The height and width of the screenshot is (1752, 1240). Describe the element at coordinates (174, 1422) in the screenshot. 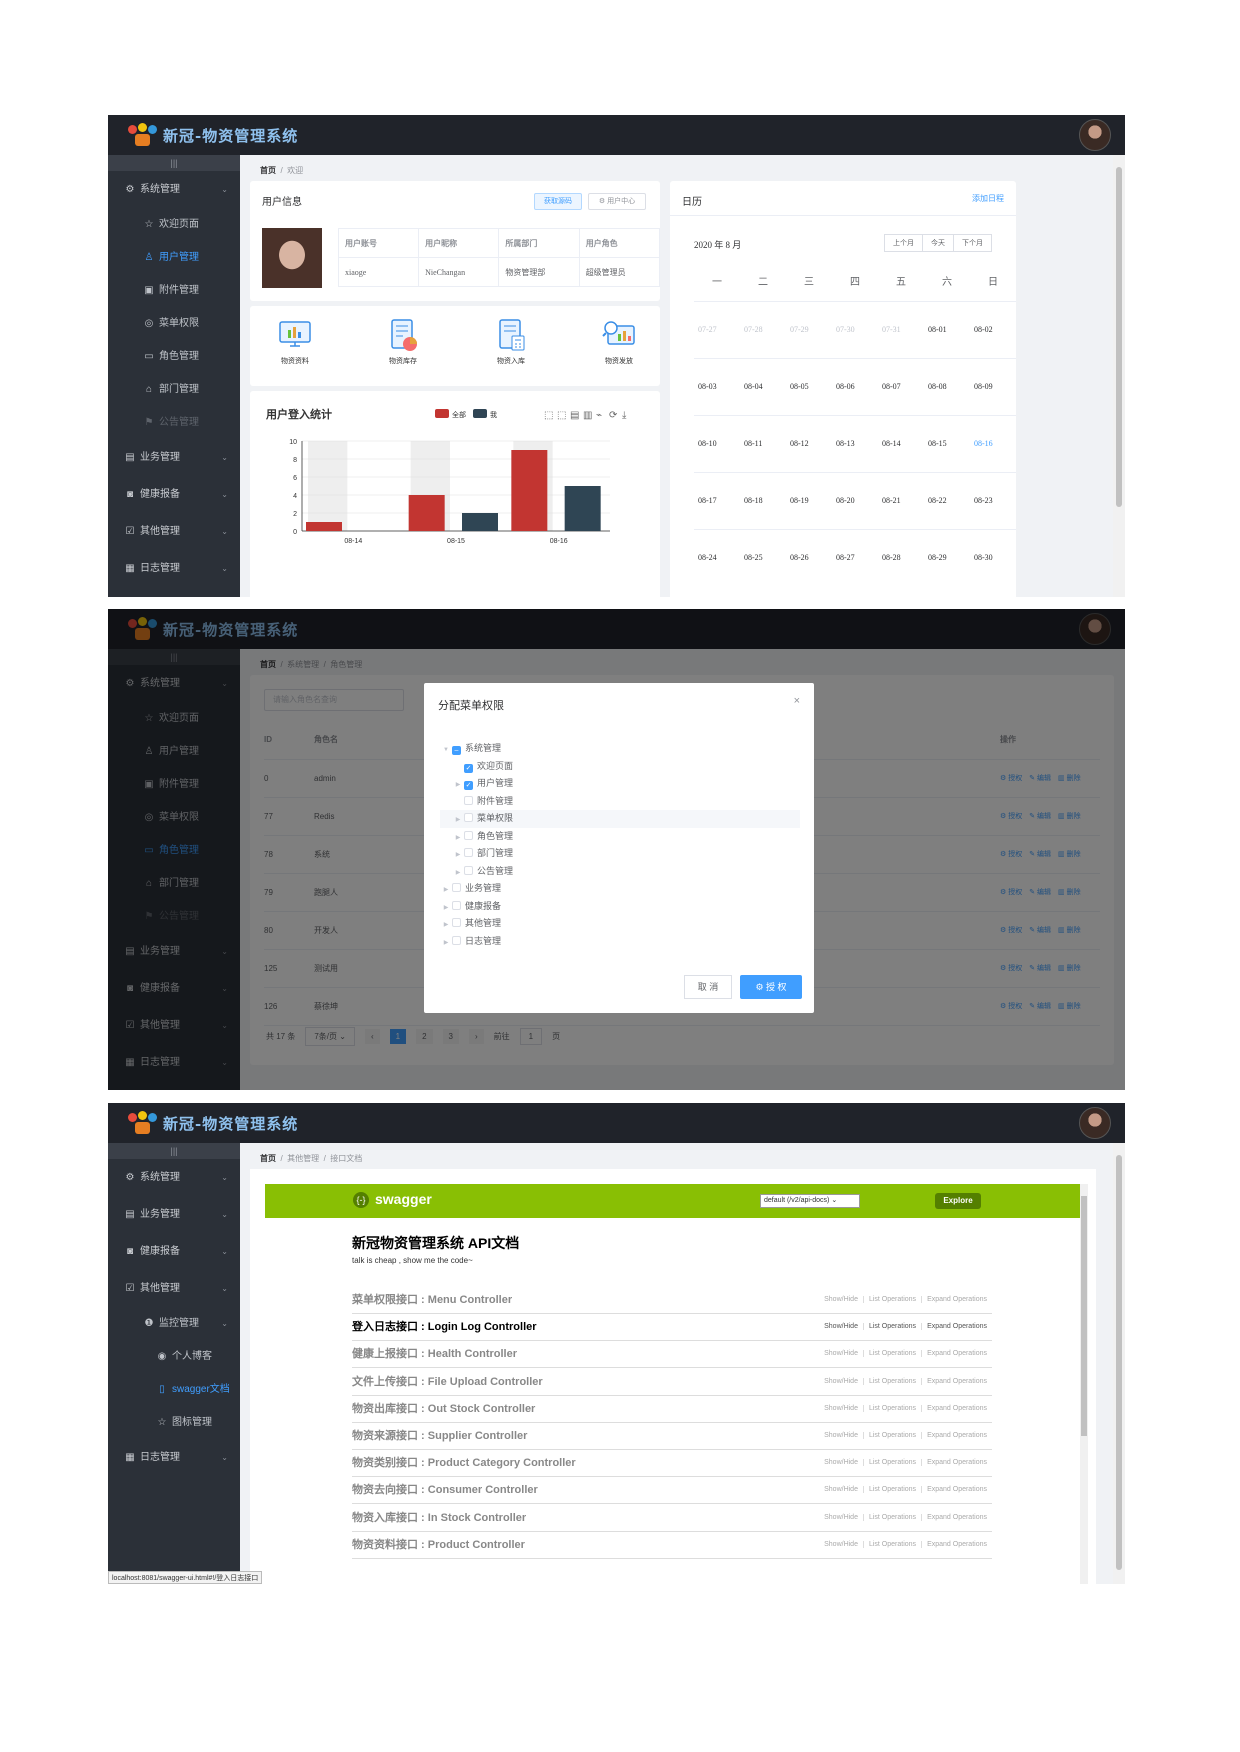

I see `sidebar-item: ☆ 图标管理` at that location.